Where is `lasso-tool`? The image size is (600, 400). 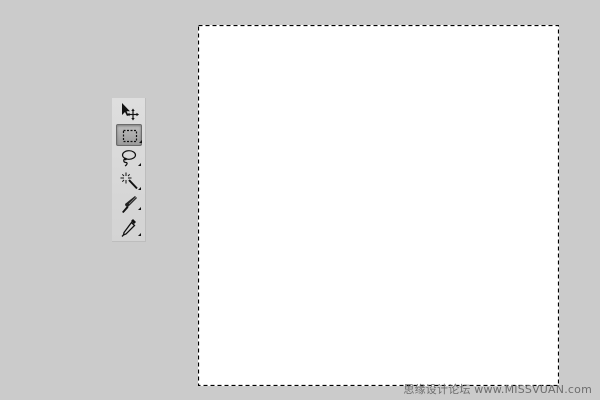
lasso-tool is located at coordinates (129, 158).